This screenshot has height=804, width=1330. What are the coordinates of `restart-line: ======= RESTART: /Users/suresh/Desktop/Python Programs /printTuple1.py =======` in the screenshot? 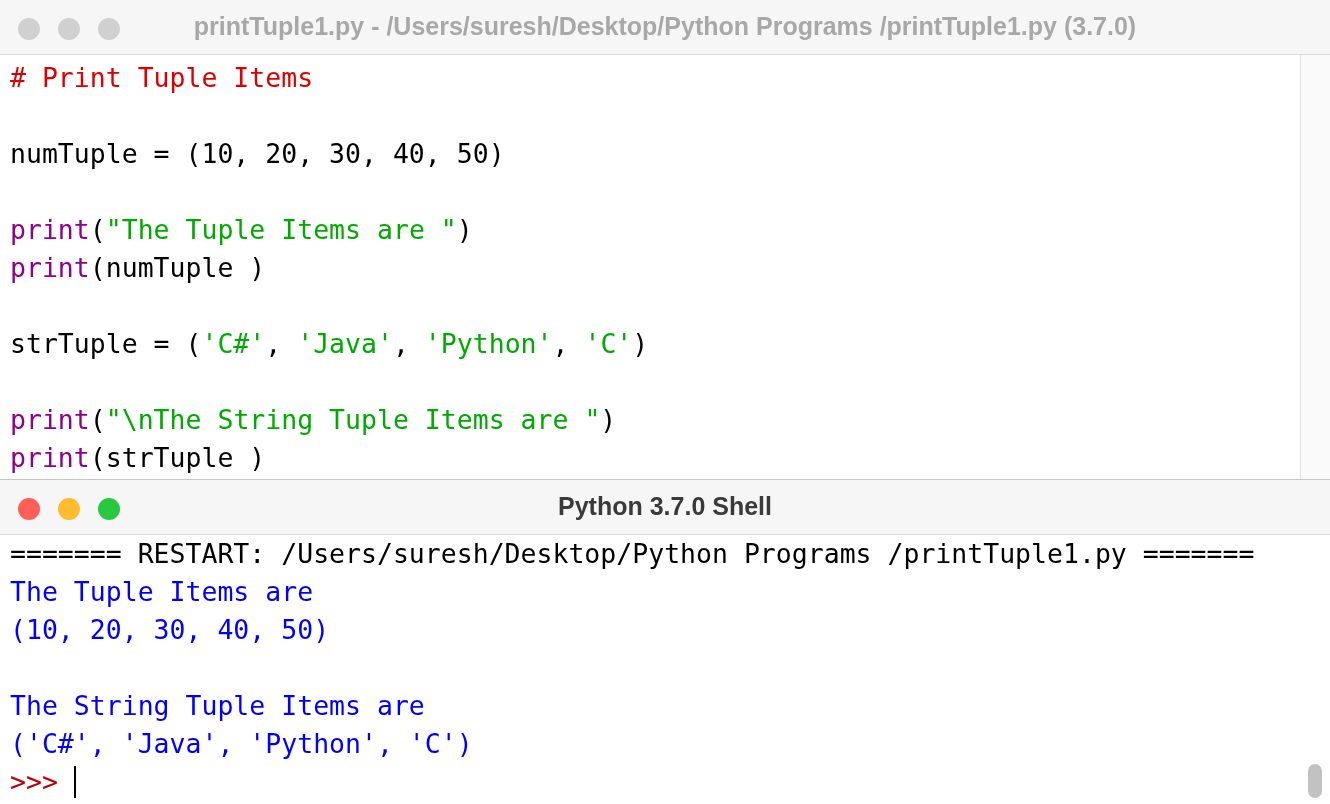 It's located at (632, 554).